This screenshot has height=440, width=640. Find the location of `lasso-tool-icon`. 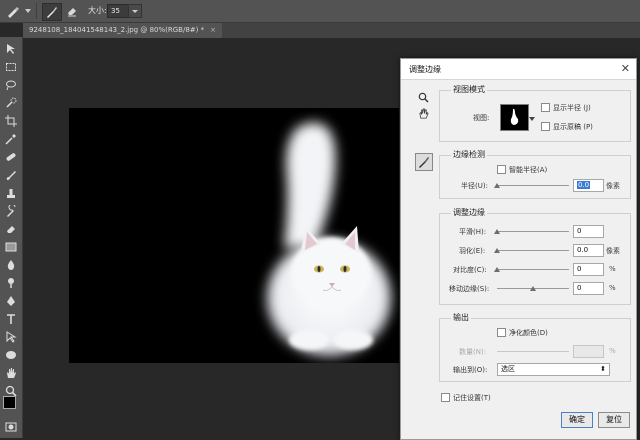

lasso-tool-icon is located at coordinates (11, 85).